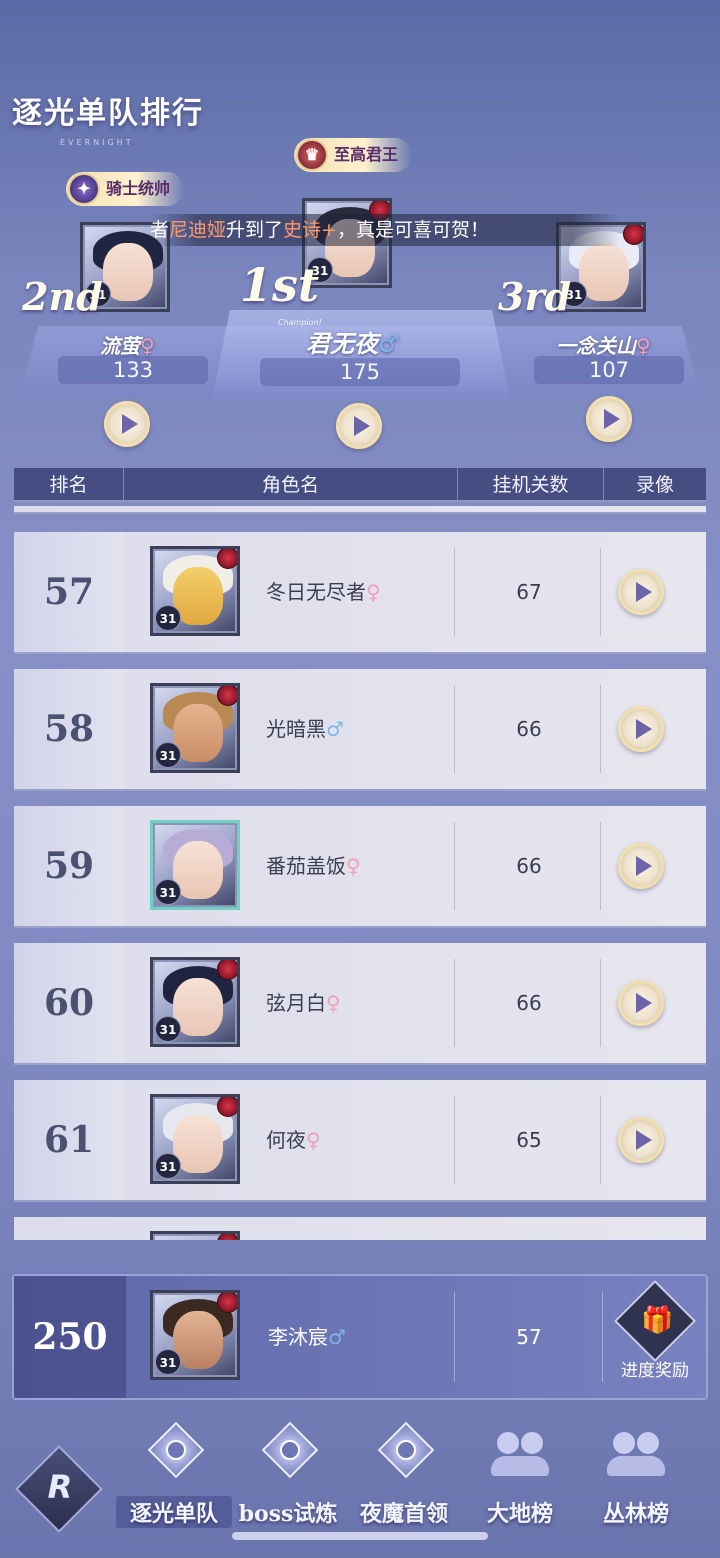 This screenshot has width=720, height=1558. Describe the element at coordinates (62, 296) in the screenshot. I see `rank-second: 2nd` at that location.